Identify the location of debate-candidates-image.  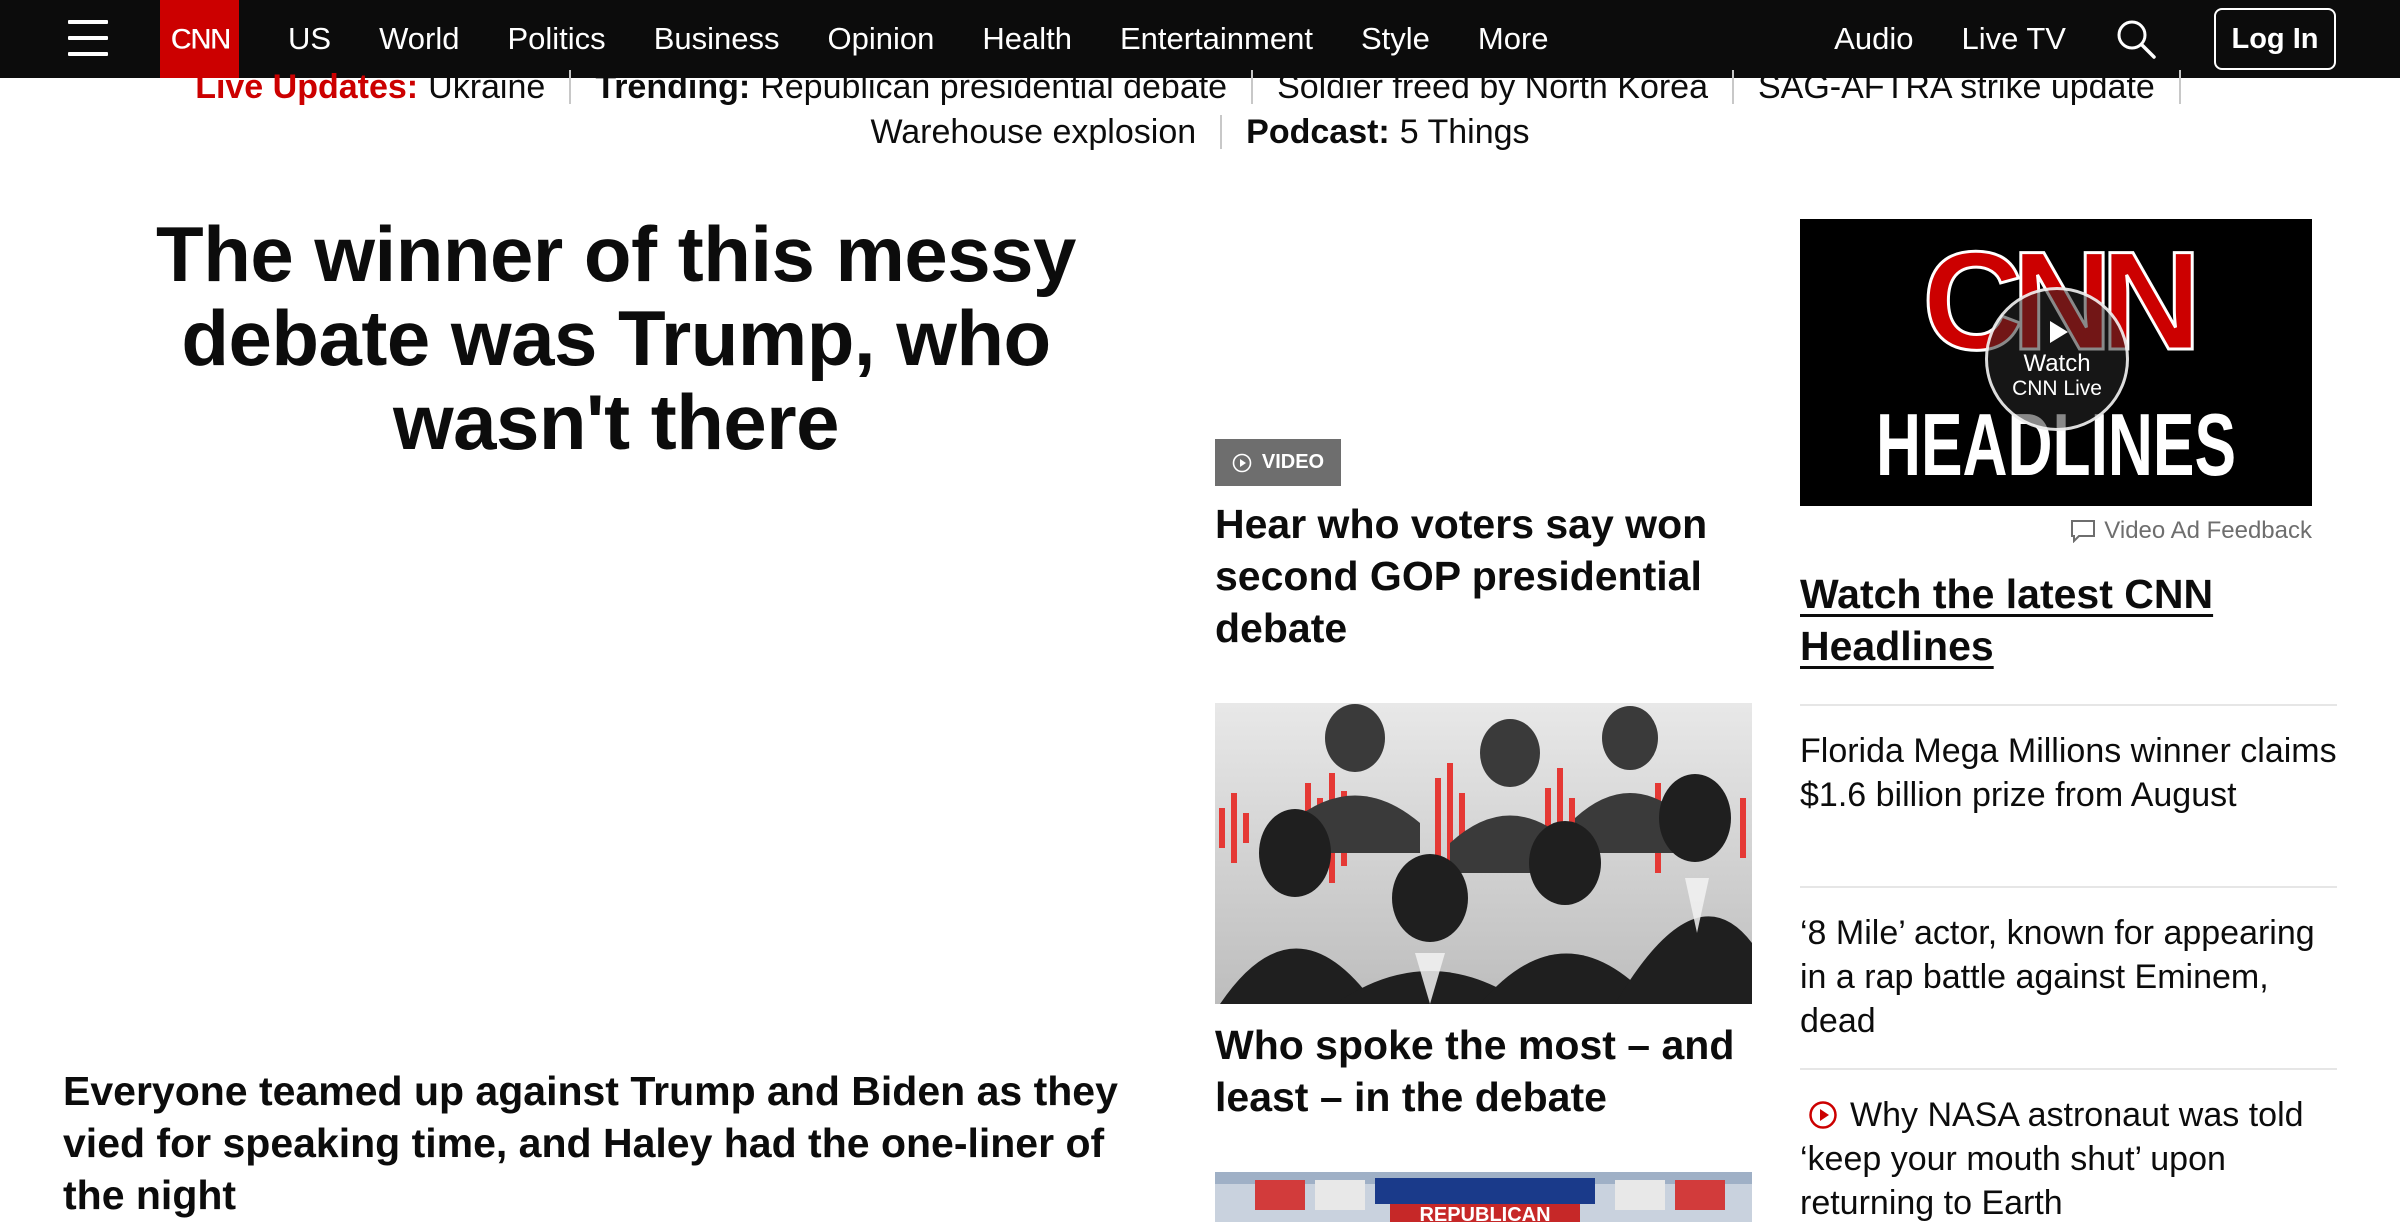
(1483, 853).